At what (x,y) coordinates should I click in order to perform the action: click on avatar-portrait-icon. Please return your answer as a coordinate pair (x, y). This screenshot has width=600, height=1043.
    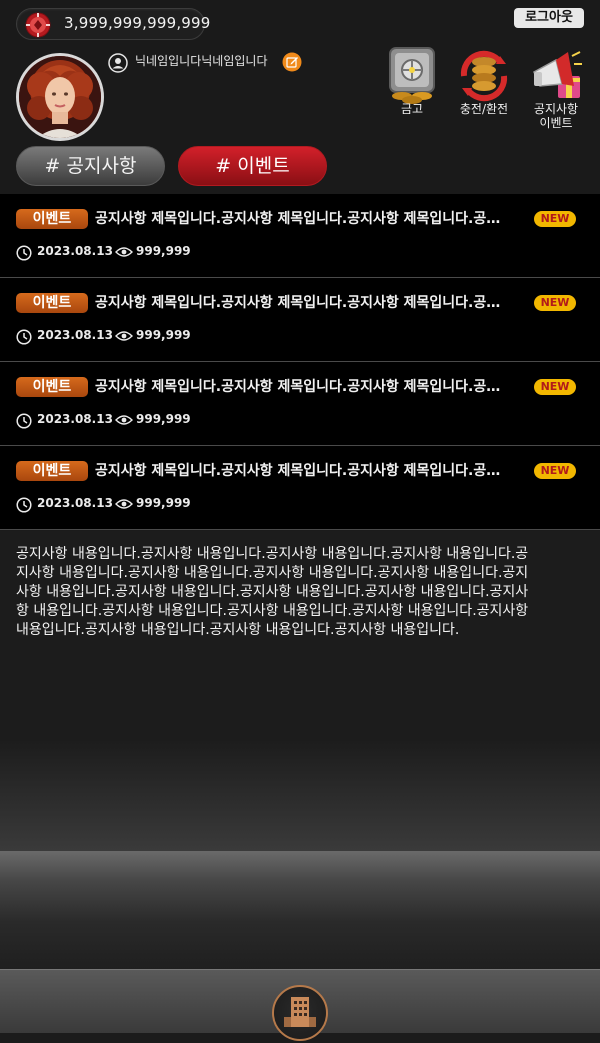
    Looking at the image, I should click on (60, 97).